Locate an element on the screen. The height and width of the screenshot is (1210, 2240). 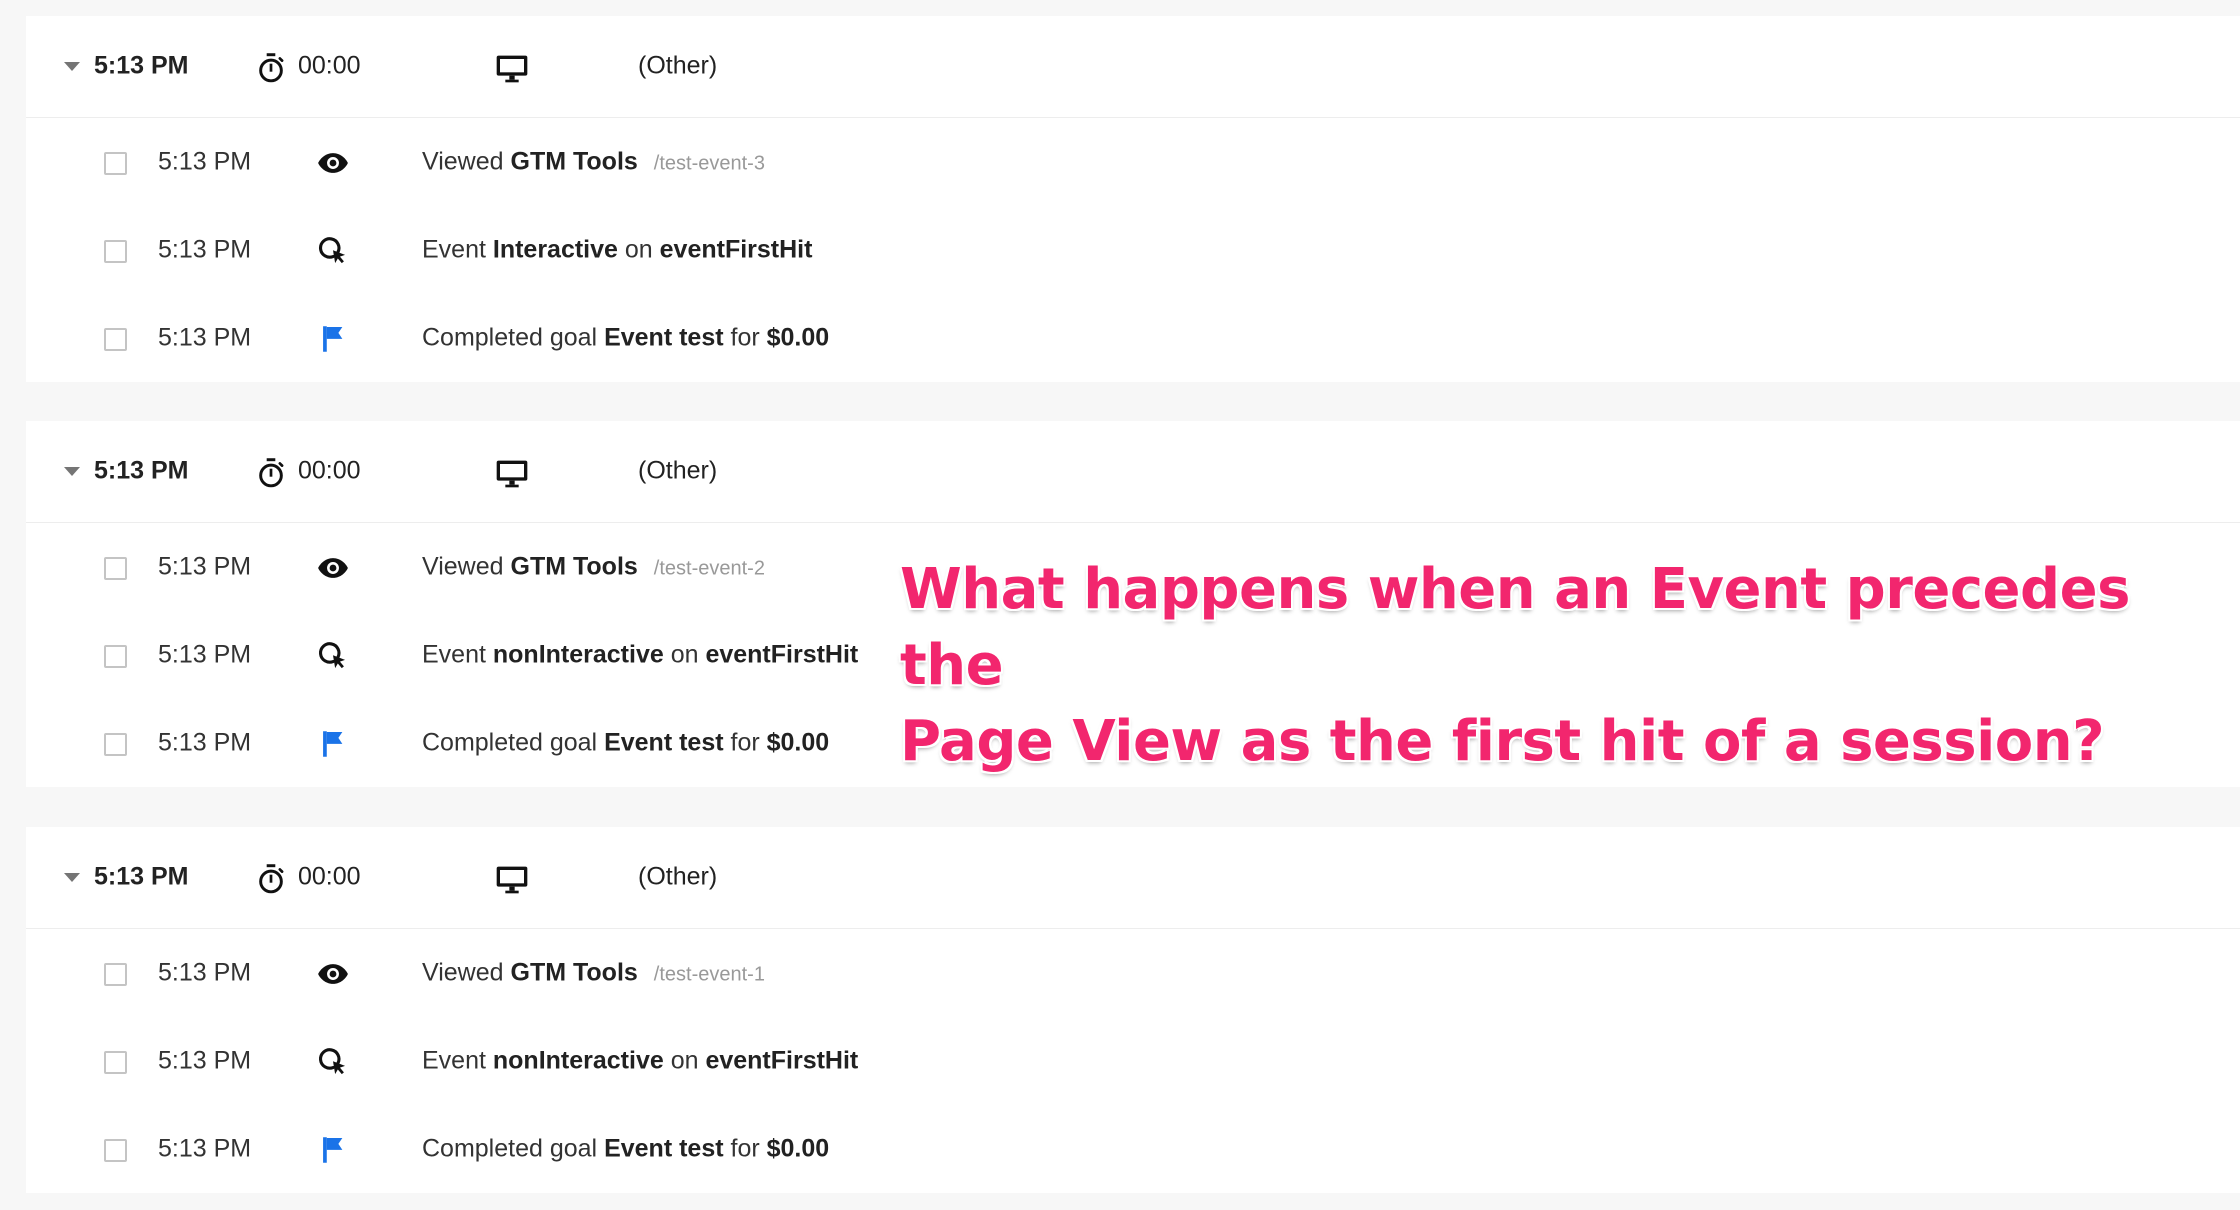
hit-page-path: /test-event-3 is located at coordinates (709, 163).